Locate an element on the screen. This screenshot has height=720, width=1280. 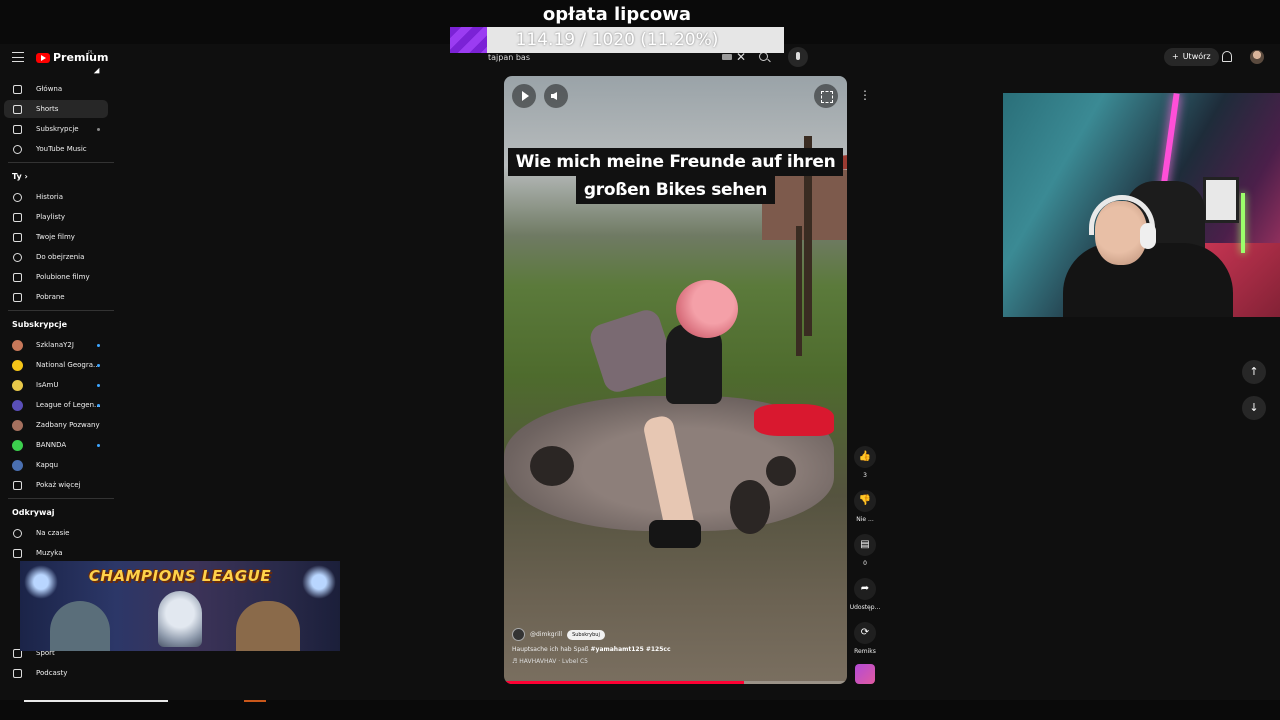
video-scene-rider-shoe is located at coordinates (675, 534).